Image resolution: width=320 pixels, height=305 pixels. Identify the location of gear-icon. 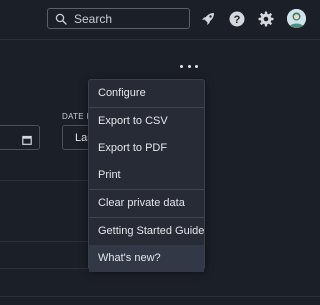
(265, 18).